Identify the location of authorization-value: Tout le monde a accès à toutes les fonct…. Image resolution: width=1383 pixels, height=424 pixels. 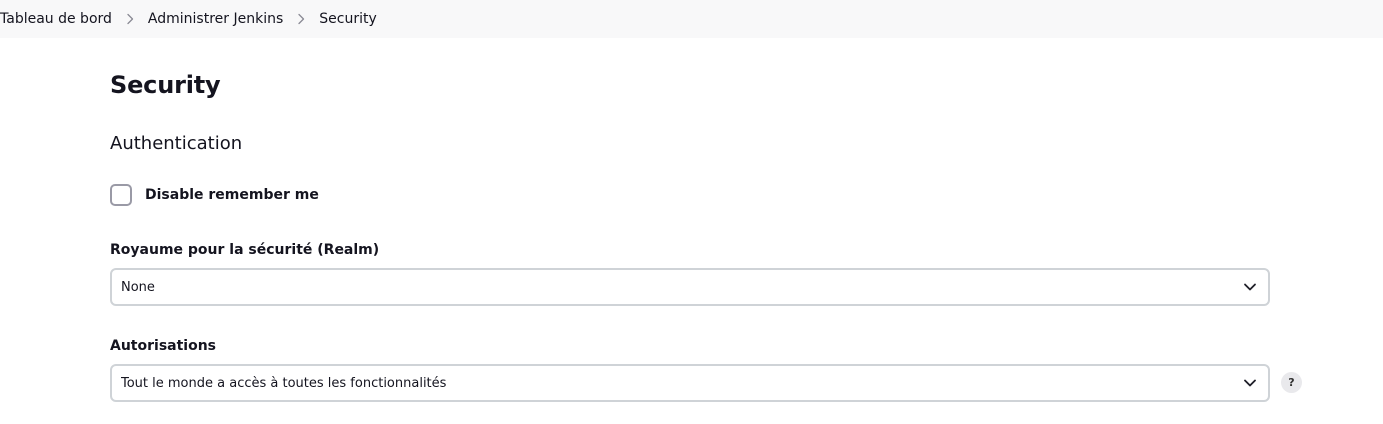
(284, 383).